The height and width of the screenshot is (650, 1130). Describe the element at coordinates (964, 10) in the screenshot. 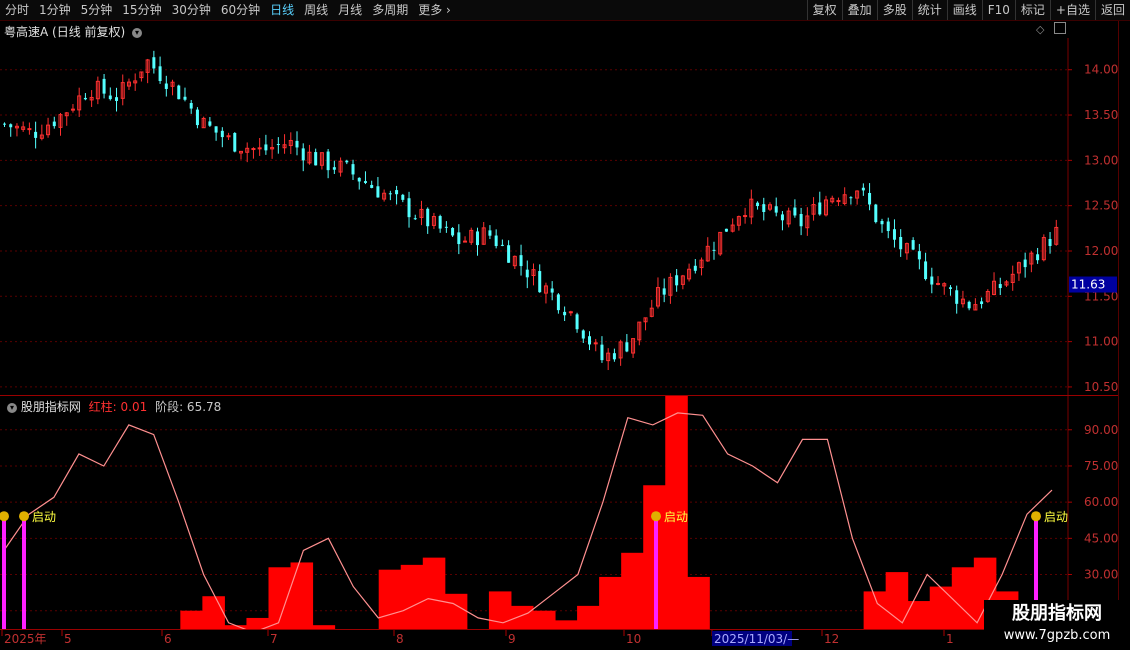

I see `toolbar-button-4: 画线` at that location.